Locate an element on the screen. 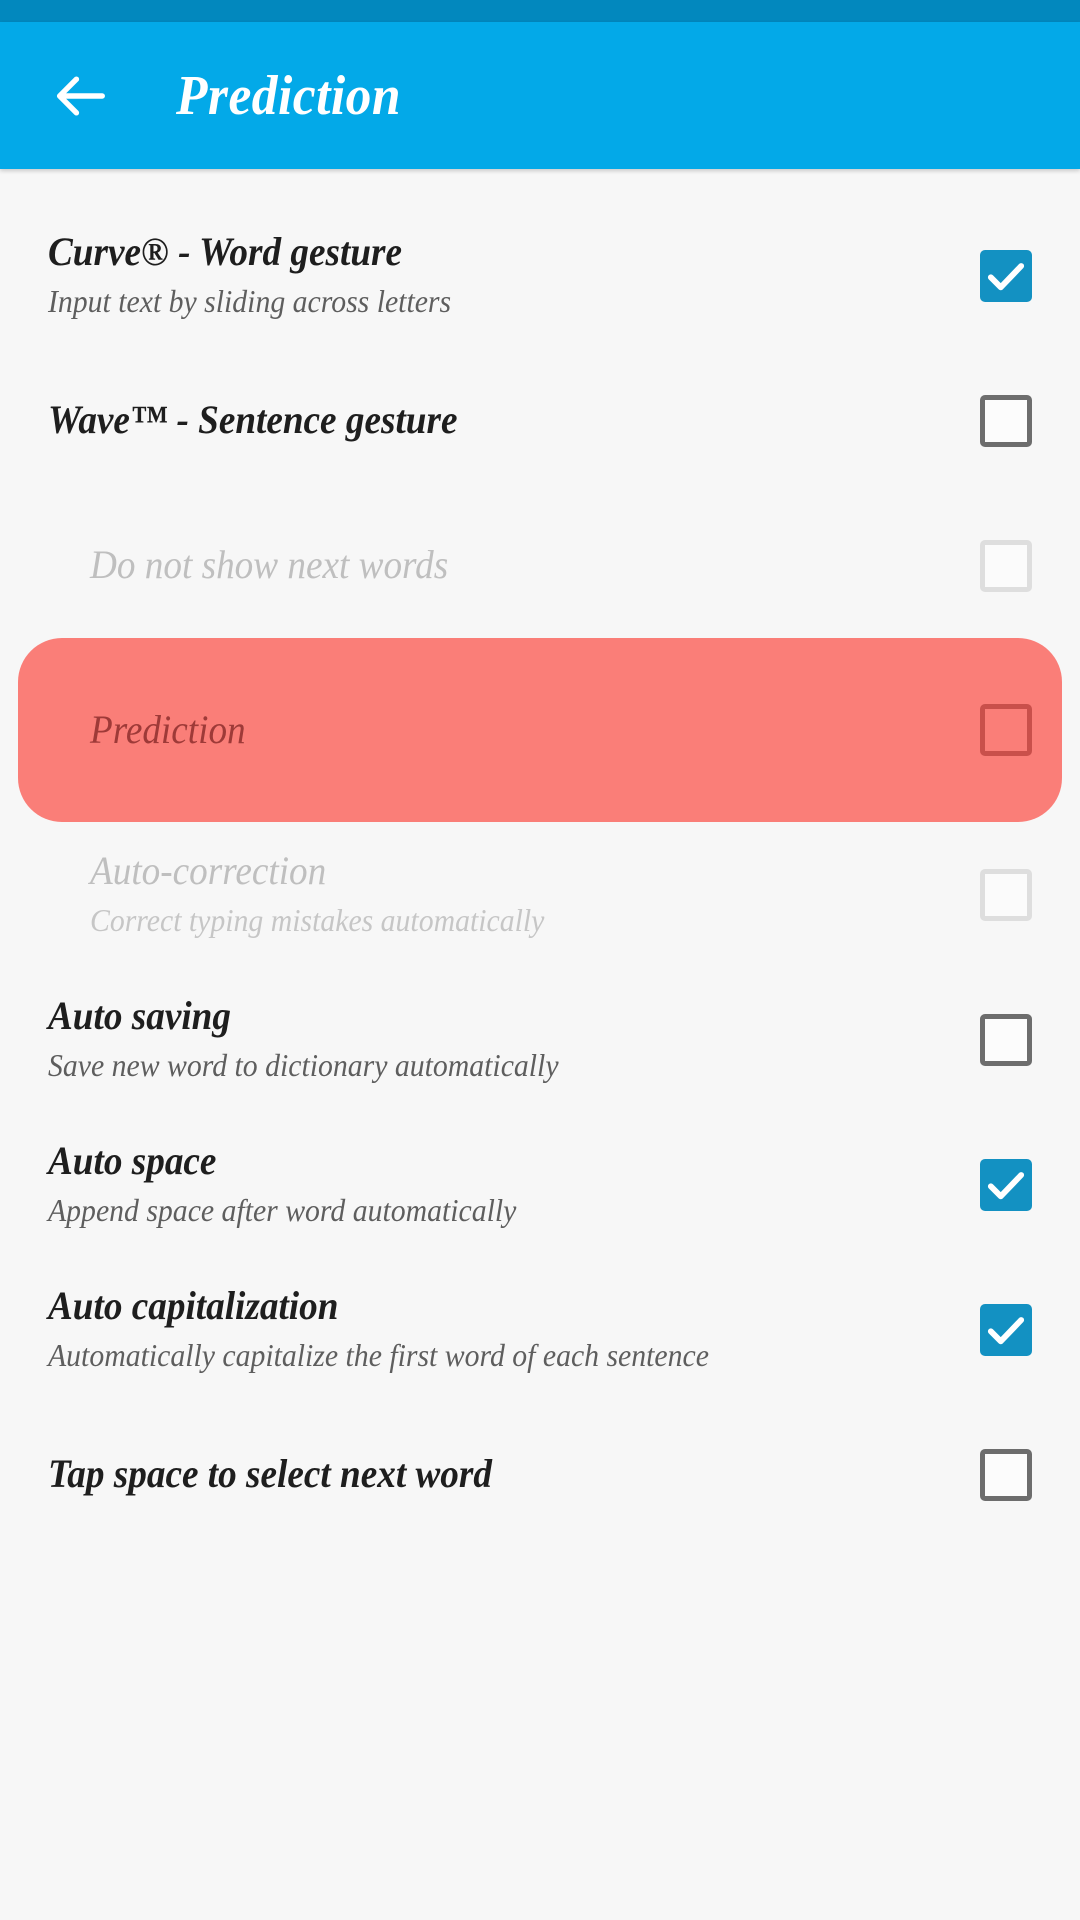  app-bar-spacer is located at coordinates (540, 186).